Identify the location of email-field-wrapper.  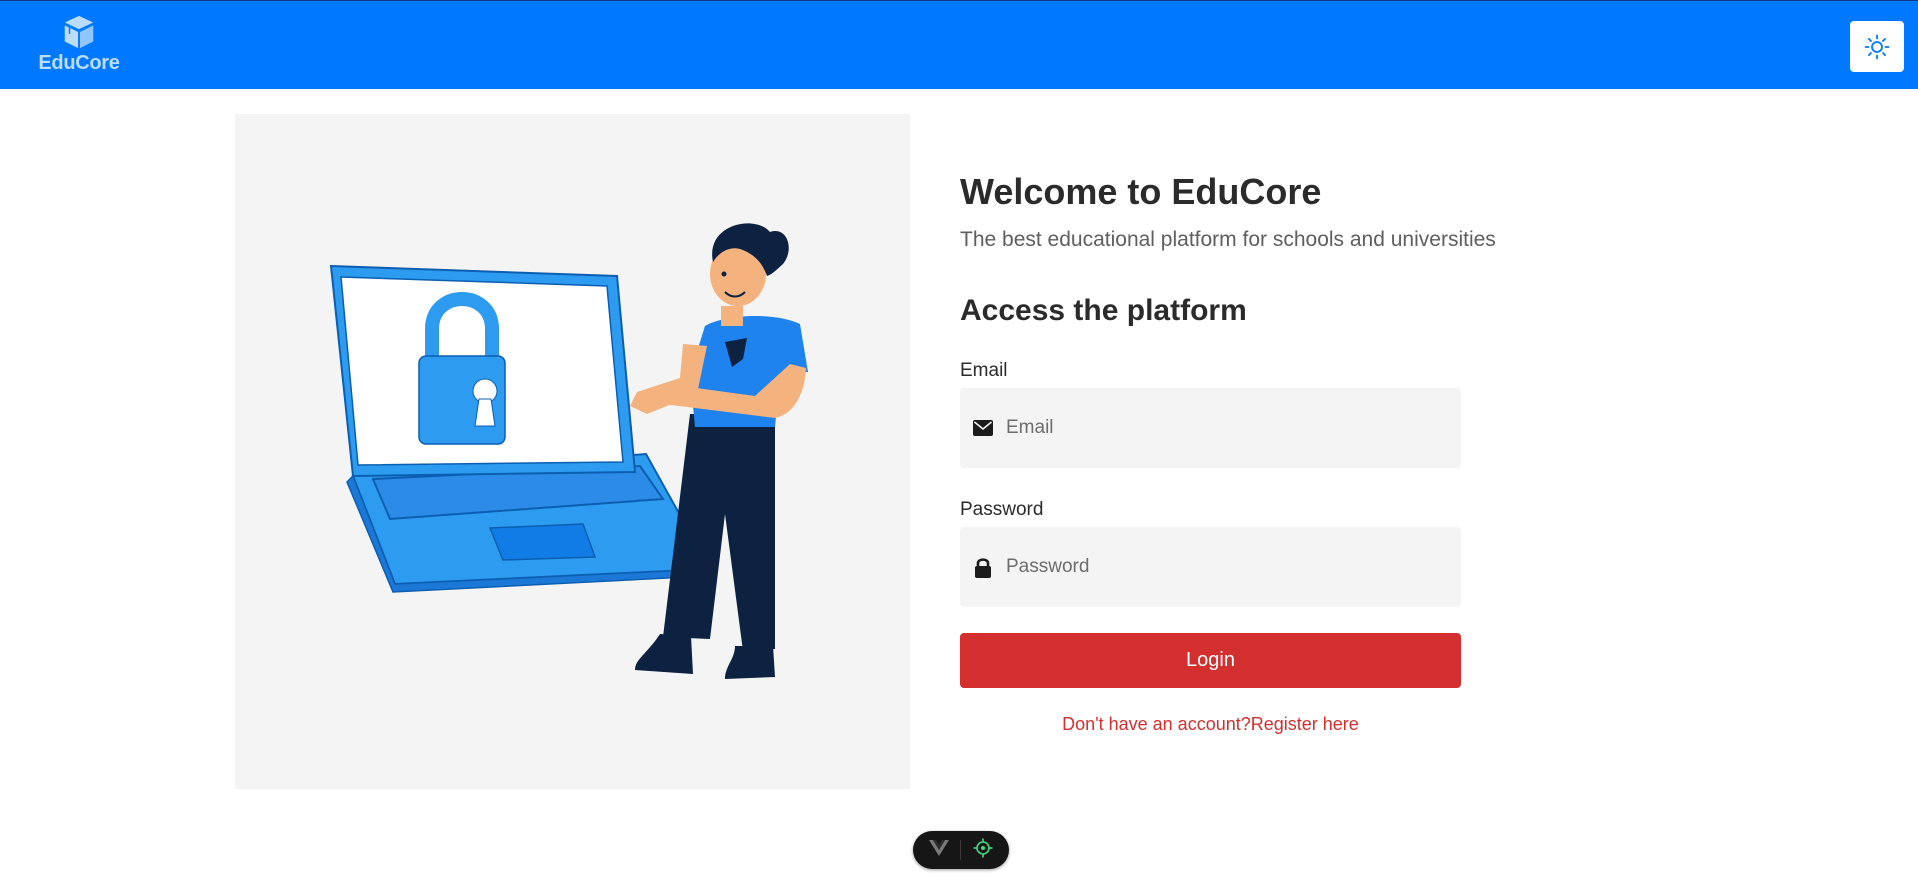
(1210, 428).